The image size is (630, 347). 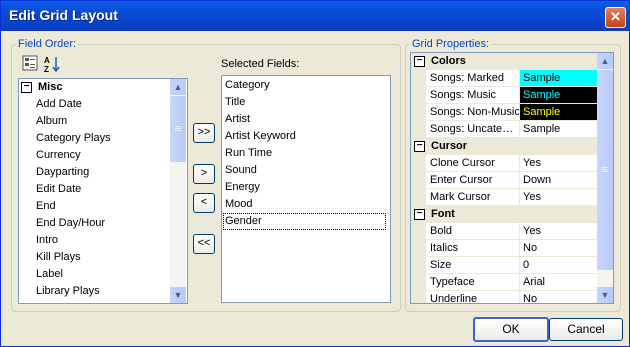 I want to click on property-grid-scrollbar: ▲ ▼, so click(x=605, y=178).